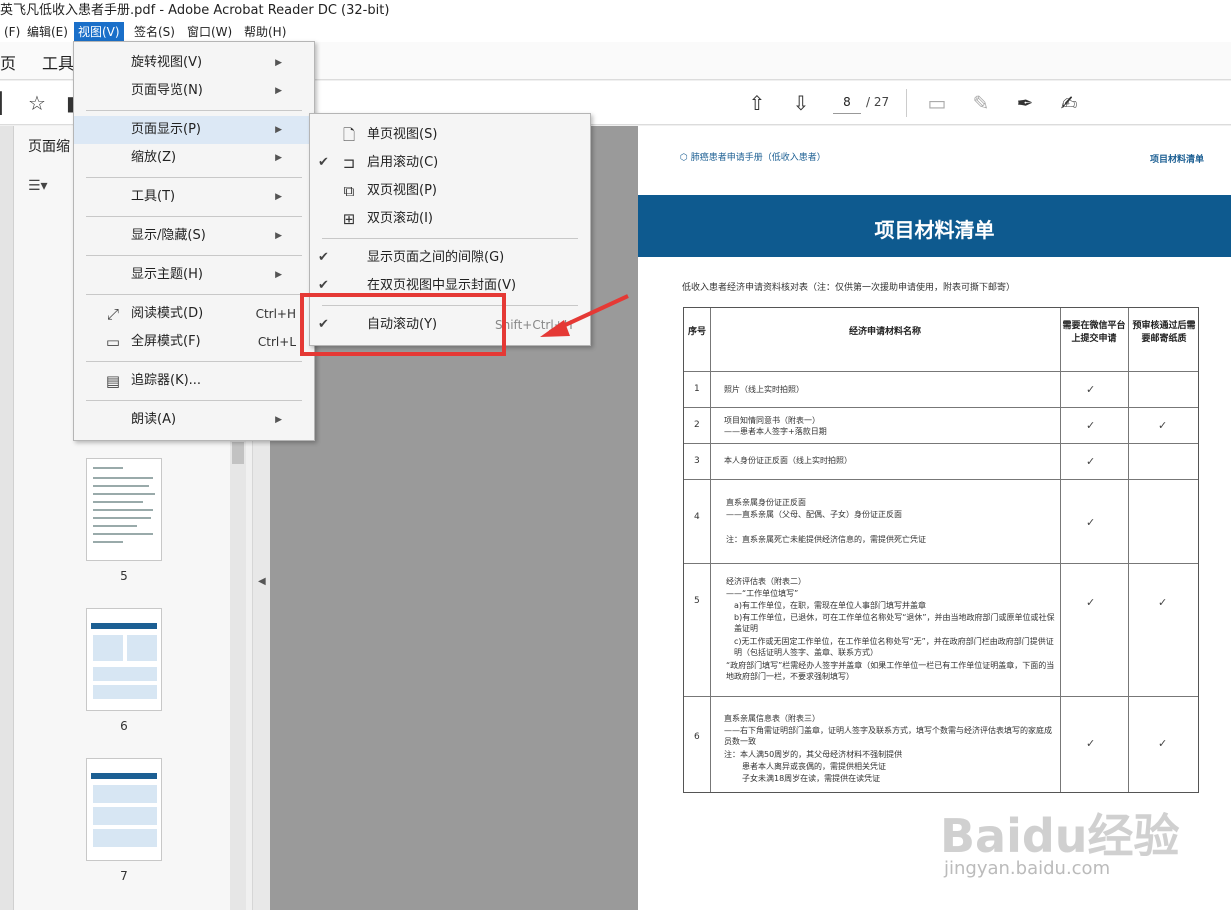 This screenshot has height=910, width=1231. I want to click on two-page-scroll-icon: ⊞, so click(349, 219).